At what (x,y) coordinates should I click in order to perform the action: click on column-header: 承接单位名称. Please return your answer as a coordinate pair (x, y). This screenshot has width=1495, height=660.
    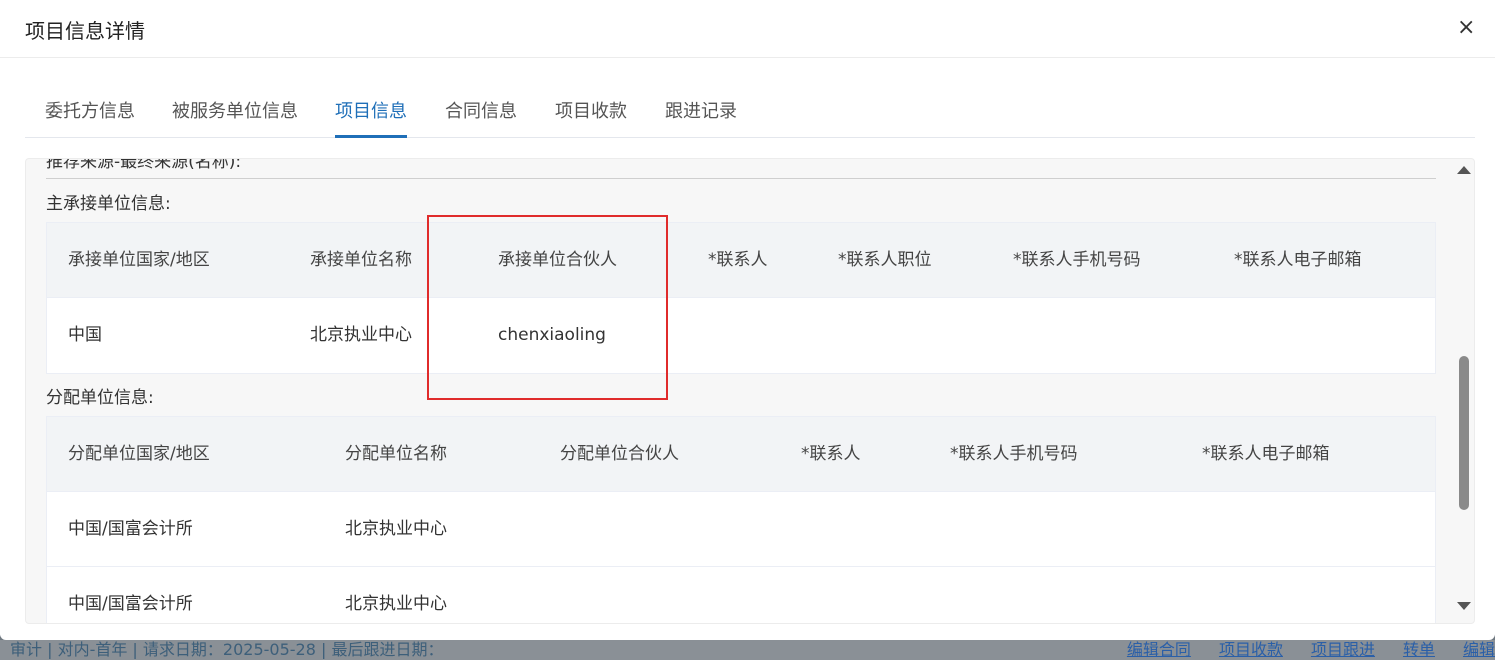
    Looking at the image, I should click on (361, 260).